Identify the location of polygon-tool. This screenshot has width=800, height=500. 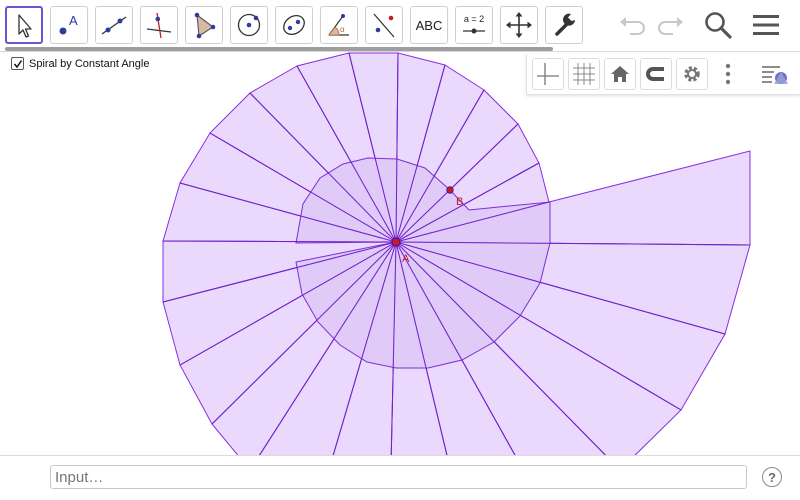
(204, 25).